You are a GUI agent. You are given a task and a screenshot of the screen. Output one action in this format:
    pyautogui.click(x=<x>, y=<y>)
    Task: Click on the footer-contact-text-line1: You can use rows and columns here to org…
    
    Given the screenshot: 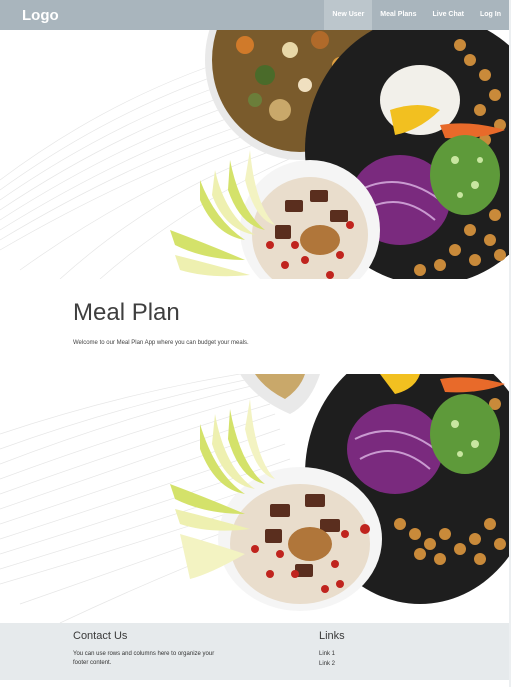 What is the action you would take?
    pyautogui.click(x=144, y=654)
    